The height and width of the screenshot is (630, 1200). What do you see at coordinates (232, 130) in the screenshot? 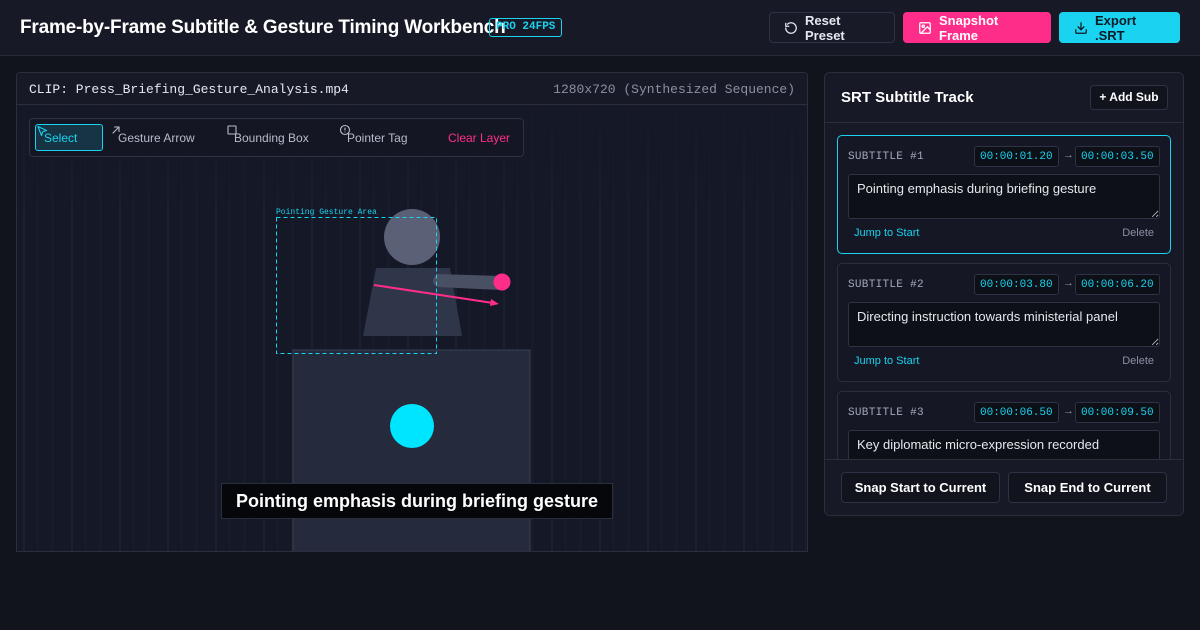
I see `square-icon` at bounding box center [232, 130].